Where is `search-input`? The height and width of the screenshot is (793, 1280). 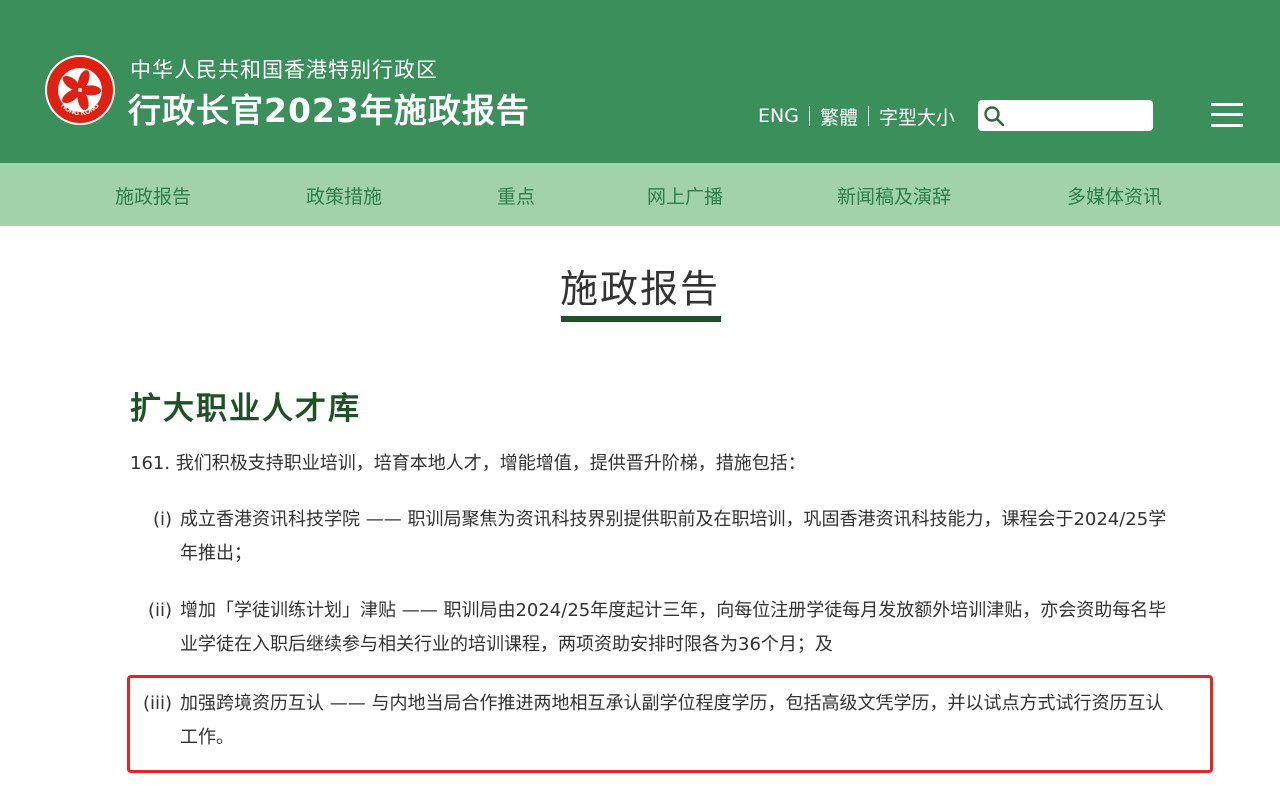 search-input is located at coordinates (1079, 115).